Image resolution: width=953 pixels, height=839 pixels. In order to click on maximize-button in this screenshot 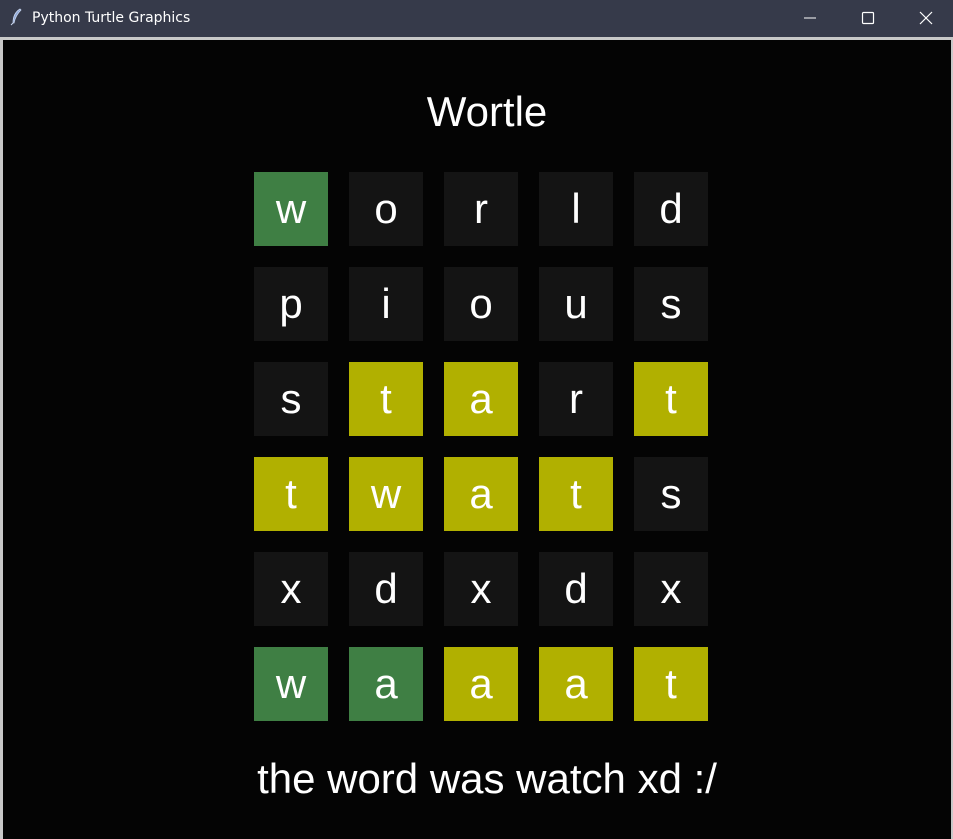, I will do `click(868, 18)`.